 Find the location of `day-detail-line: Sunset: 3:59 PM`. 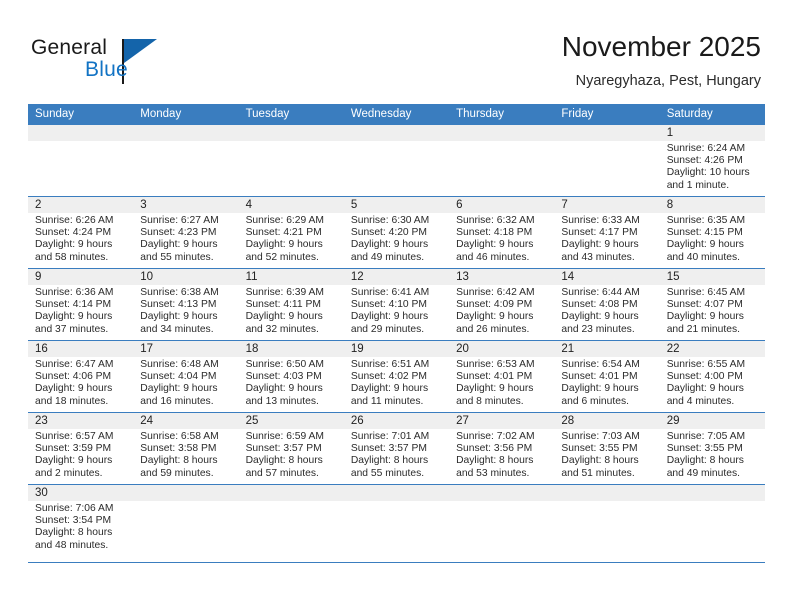

day-detail-line: Sunset: 3:59 PM is located at coordinates (73, 449).